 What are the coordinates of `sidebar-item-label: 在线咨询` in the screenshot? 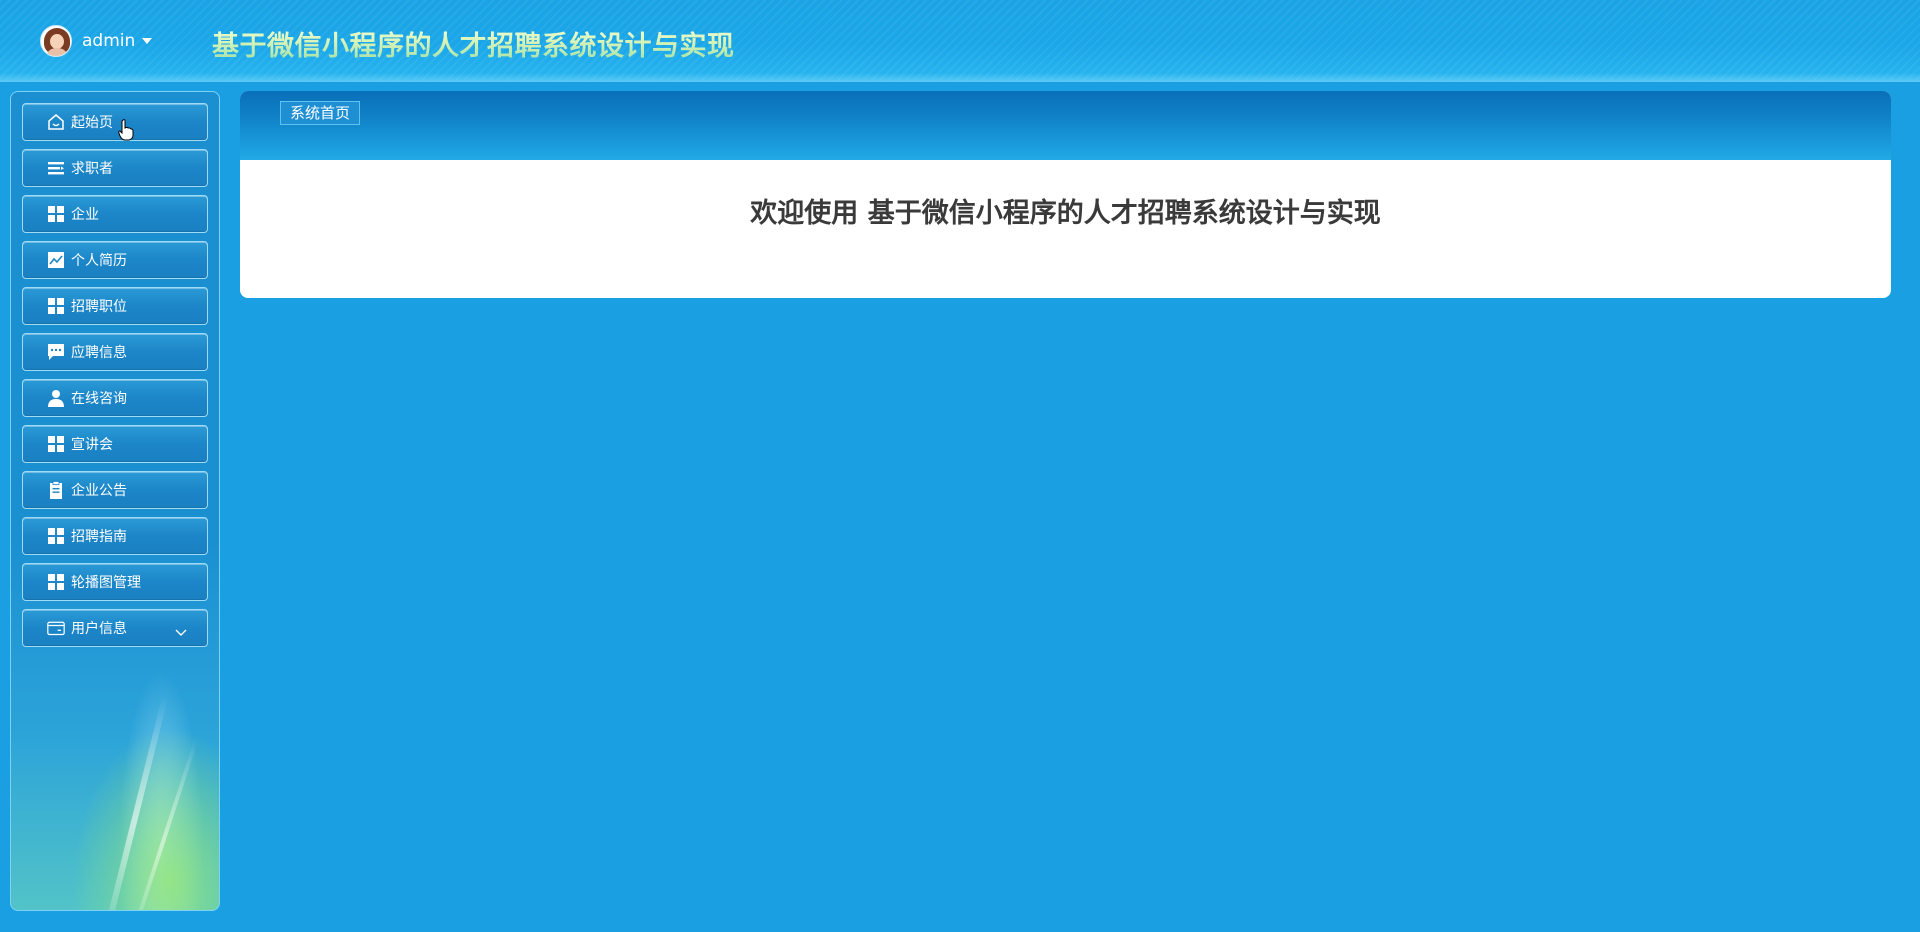 It's located at (99, 399).